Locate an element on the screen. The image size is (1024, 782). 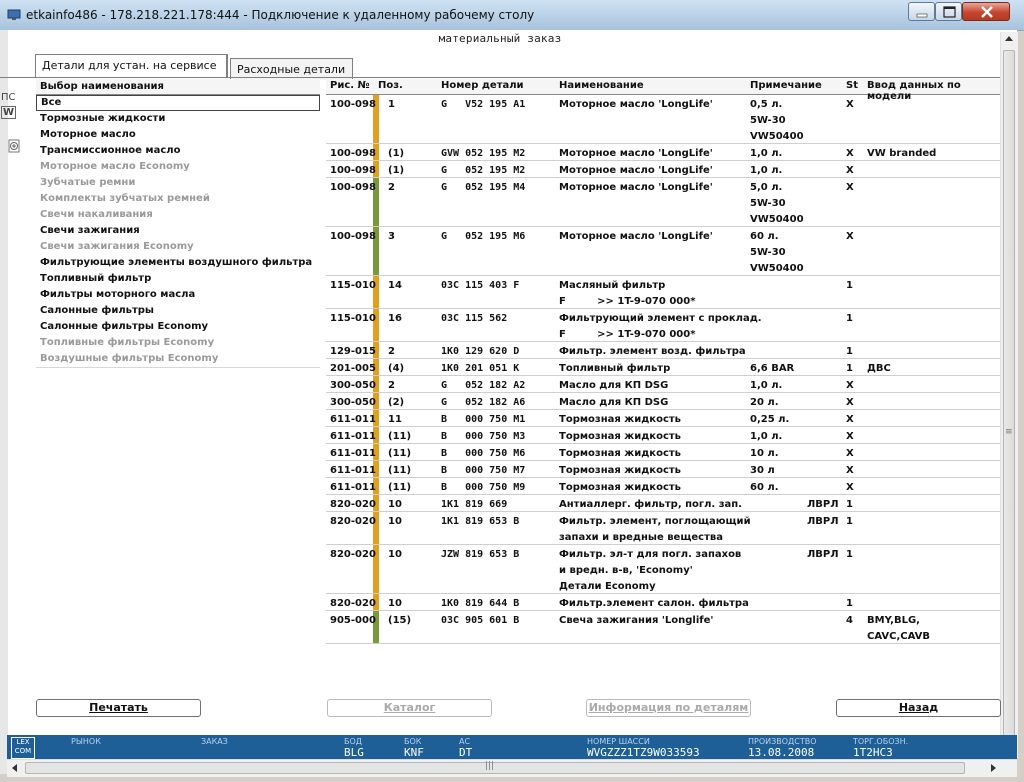
production-value: 13.08.2008 is located at coordinates (781, 752).